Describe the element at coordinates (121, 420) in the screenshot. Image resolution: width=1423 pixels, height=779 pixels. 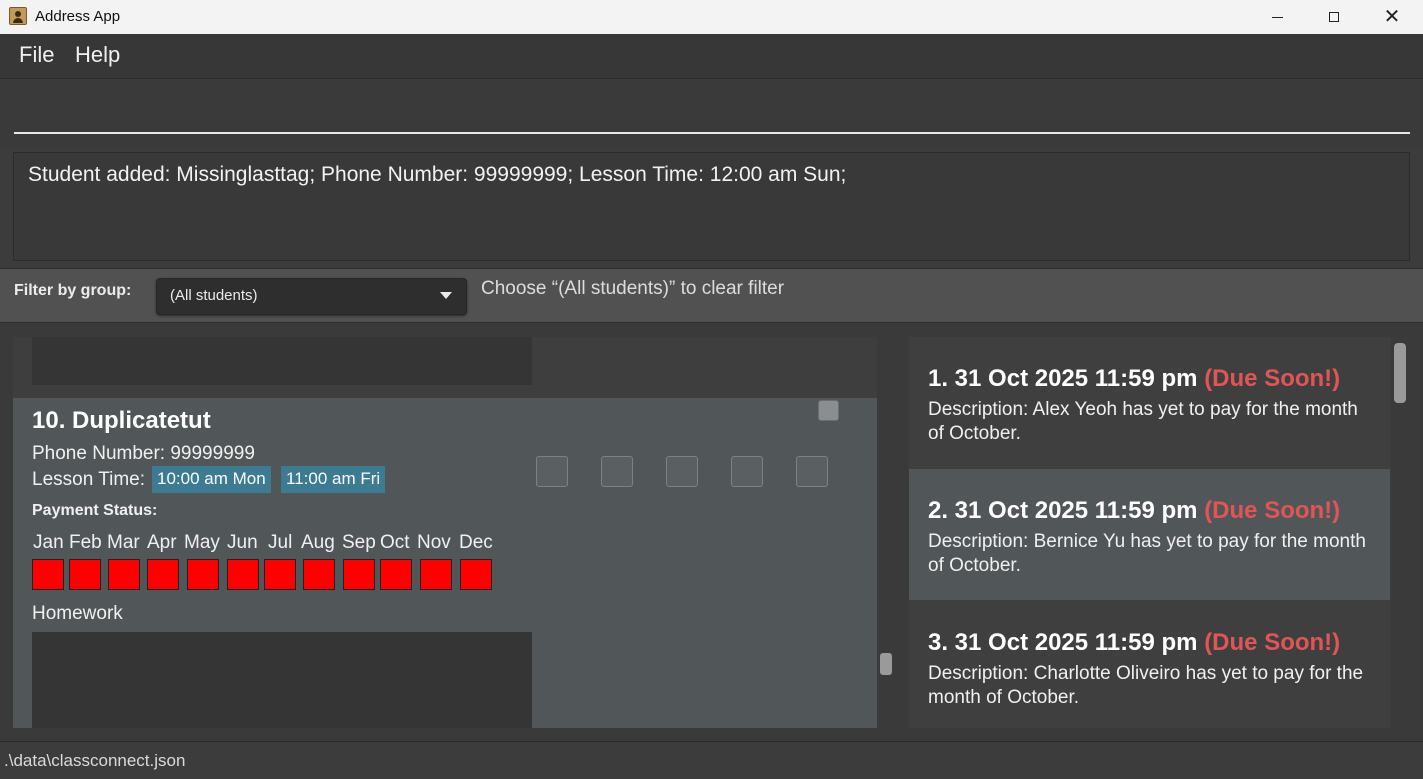
I see `student-name: 10. Duplicatetut` at that location.